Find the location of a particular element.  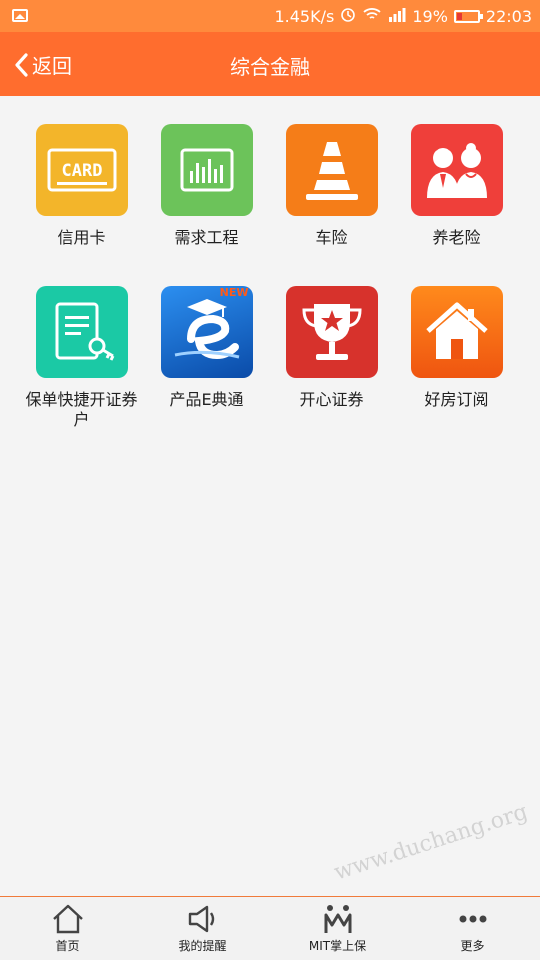

status-indicators: 1.45K/s 19% 22:03 is located at coordinates (403, 16).